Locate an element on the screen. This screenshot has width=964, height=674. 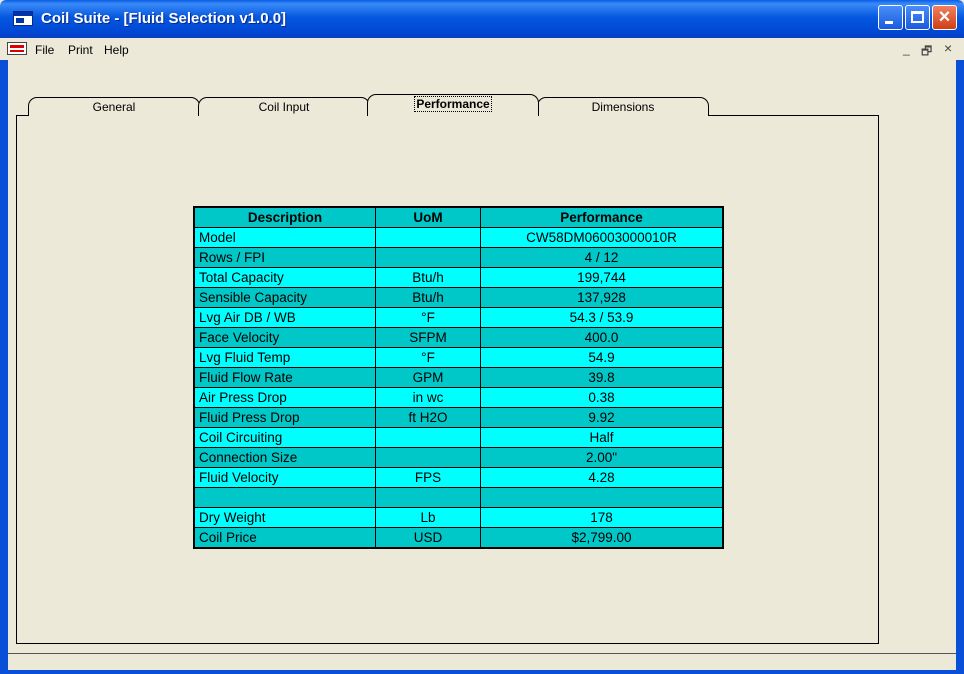
table-row: Air Press Drop in wc 0.38 is located at coordinates (458, 397).